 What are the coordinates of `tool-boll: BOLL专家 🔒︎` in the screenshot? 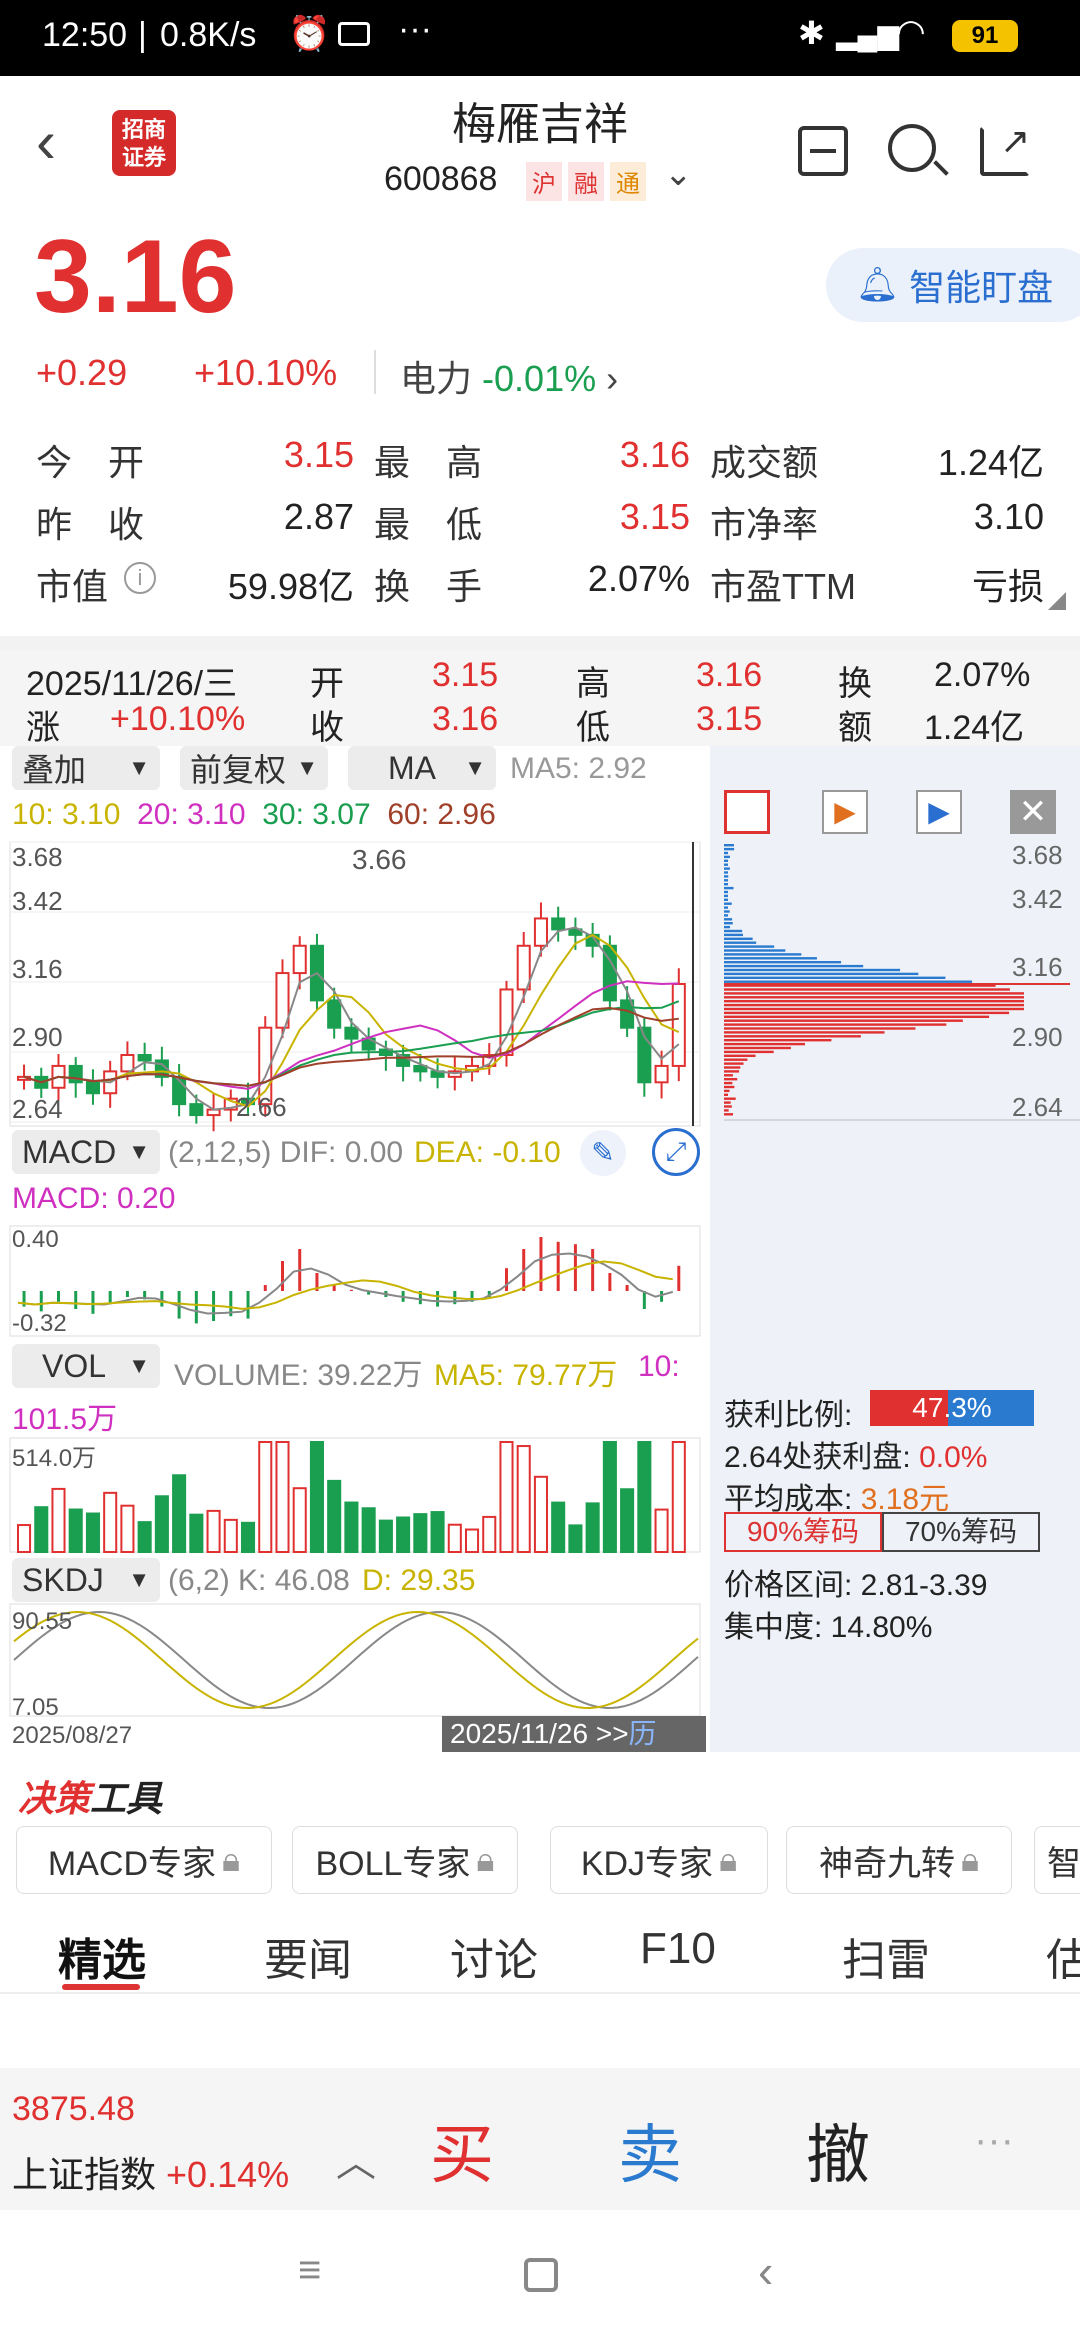 It's located at (405, 1860).